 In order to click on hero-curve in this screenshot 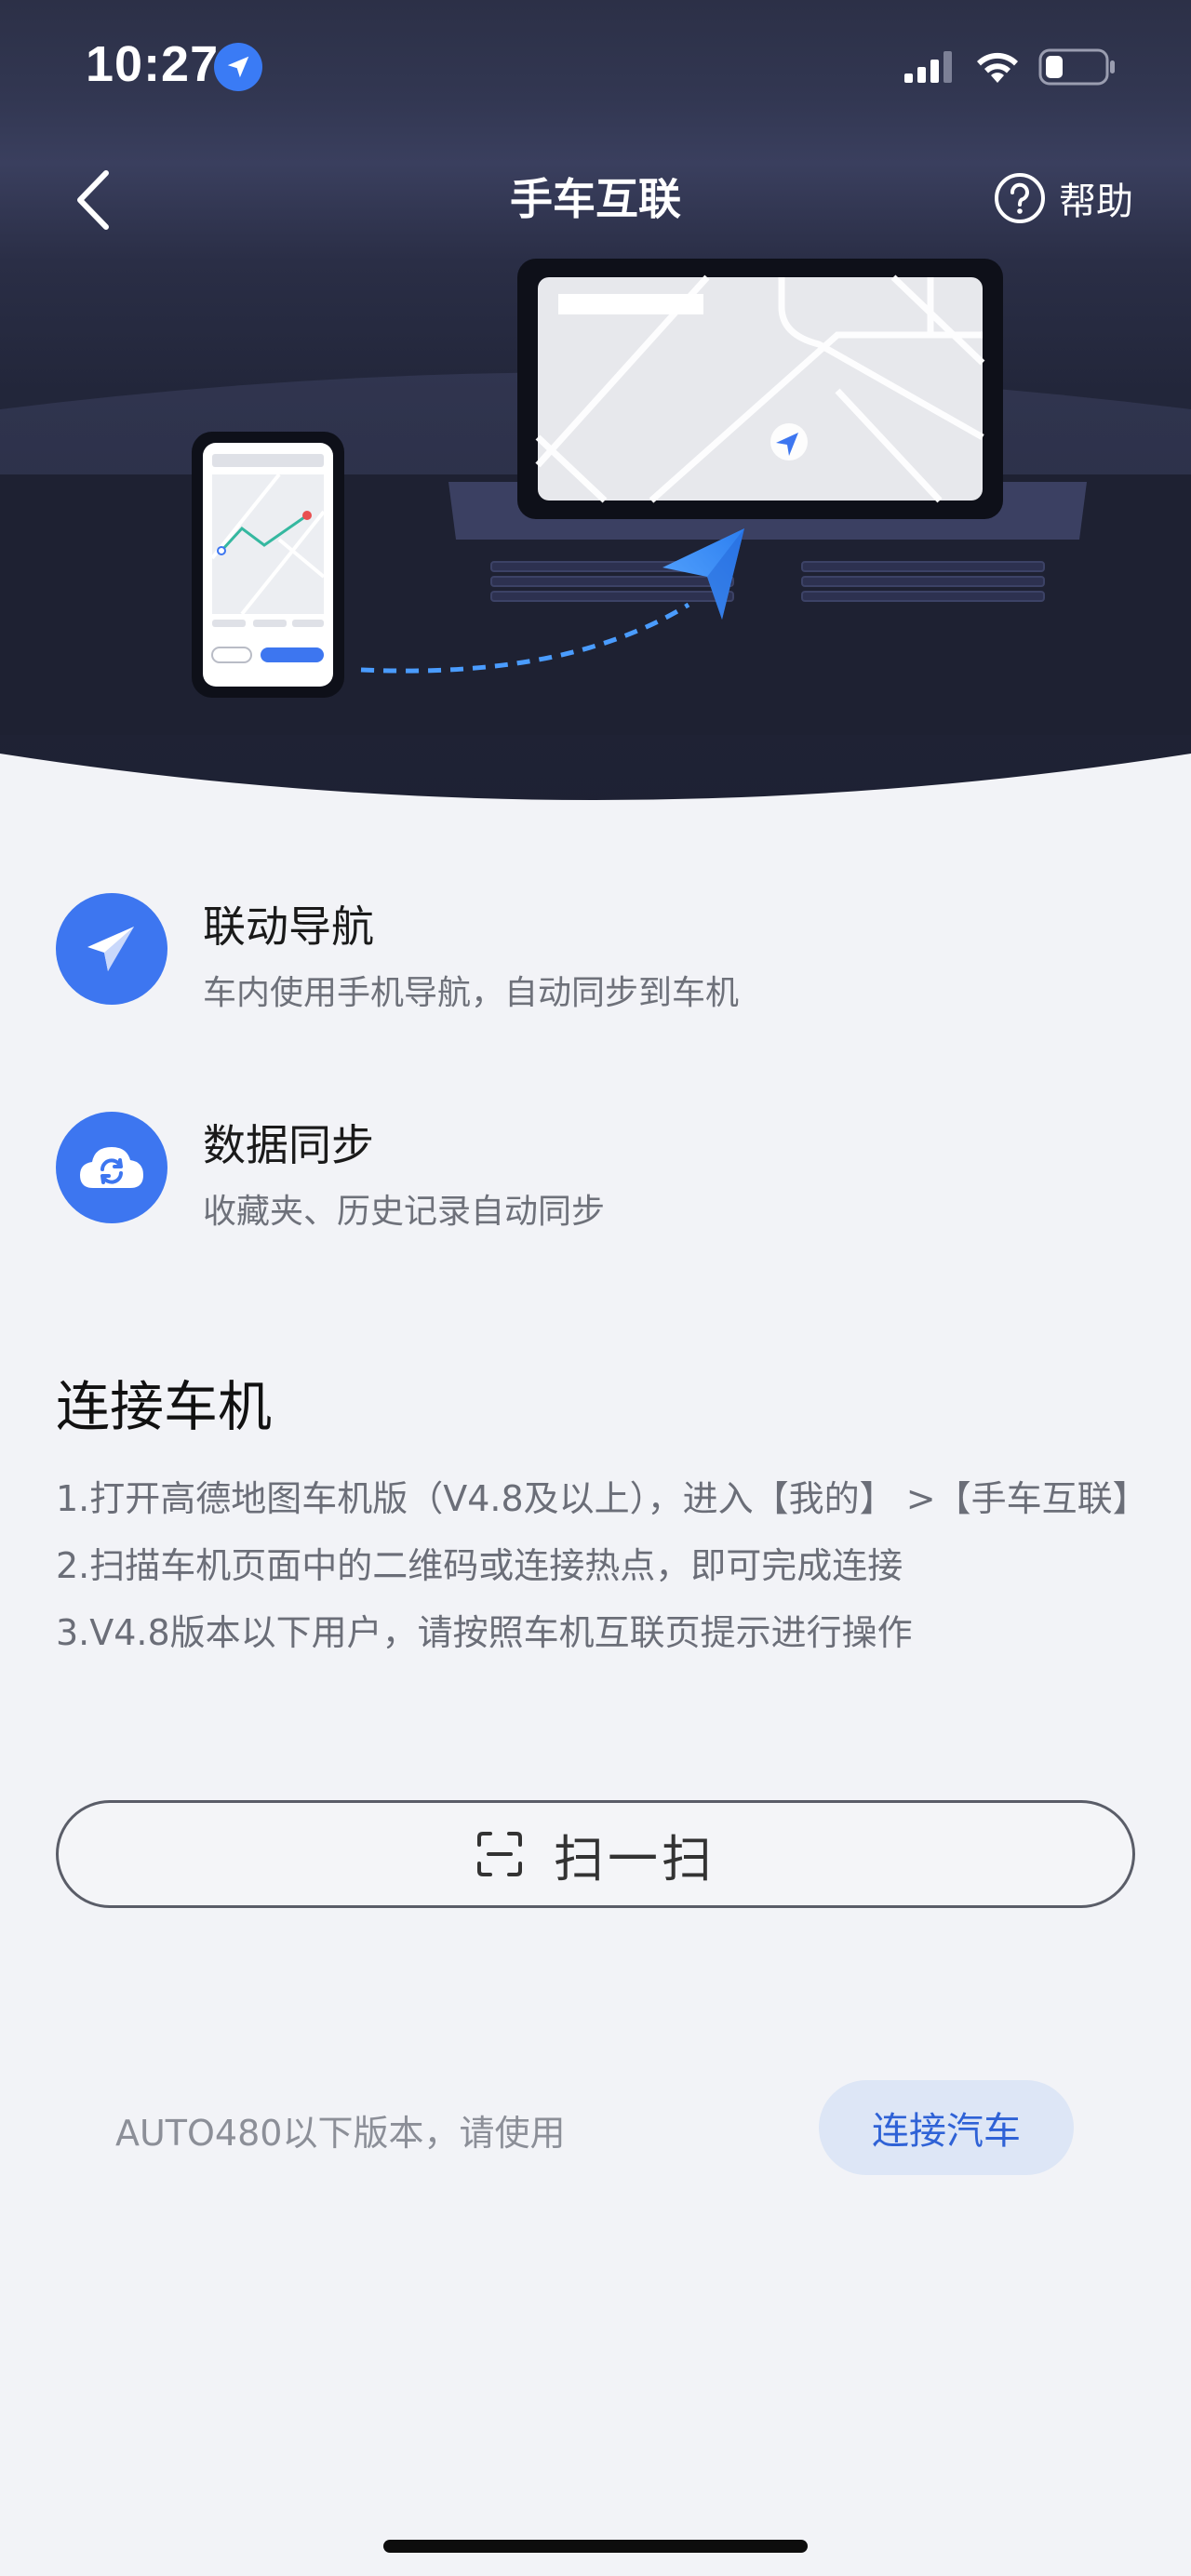, I will do `click(595, 786)`.